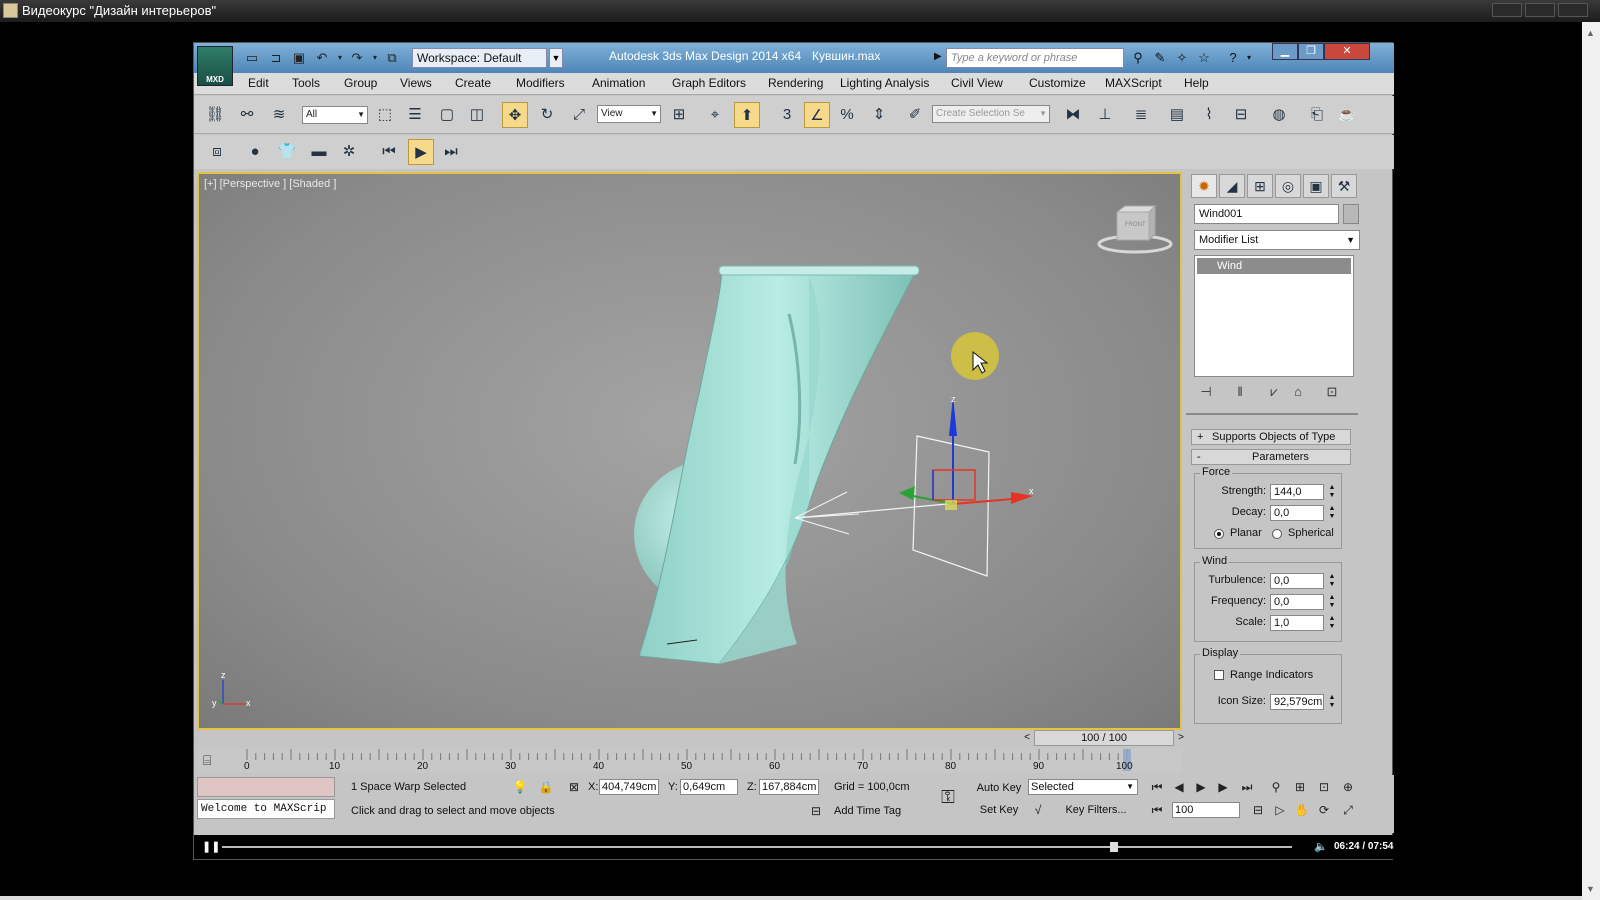  Describe the element at coordinates (1297, 513) in the screenshot. I see `decay-field: 0,0` at that location.